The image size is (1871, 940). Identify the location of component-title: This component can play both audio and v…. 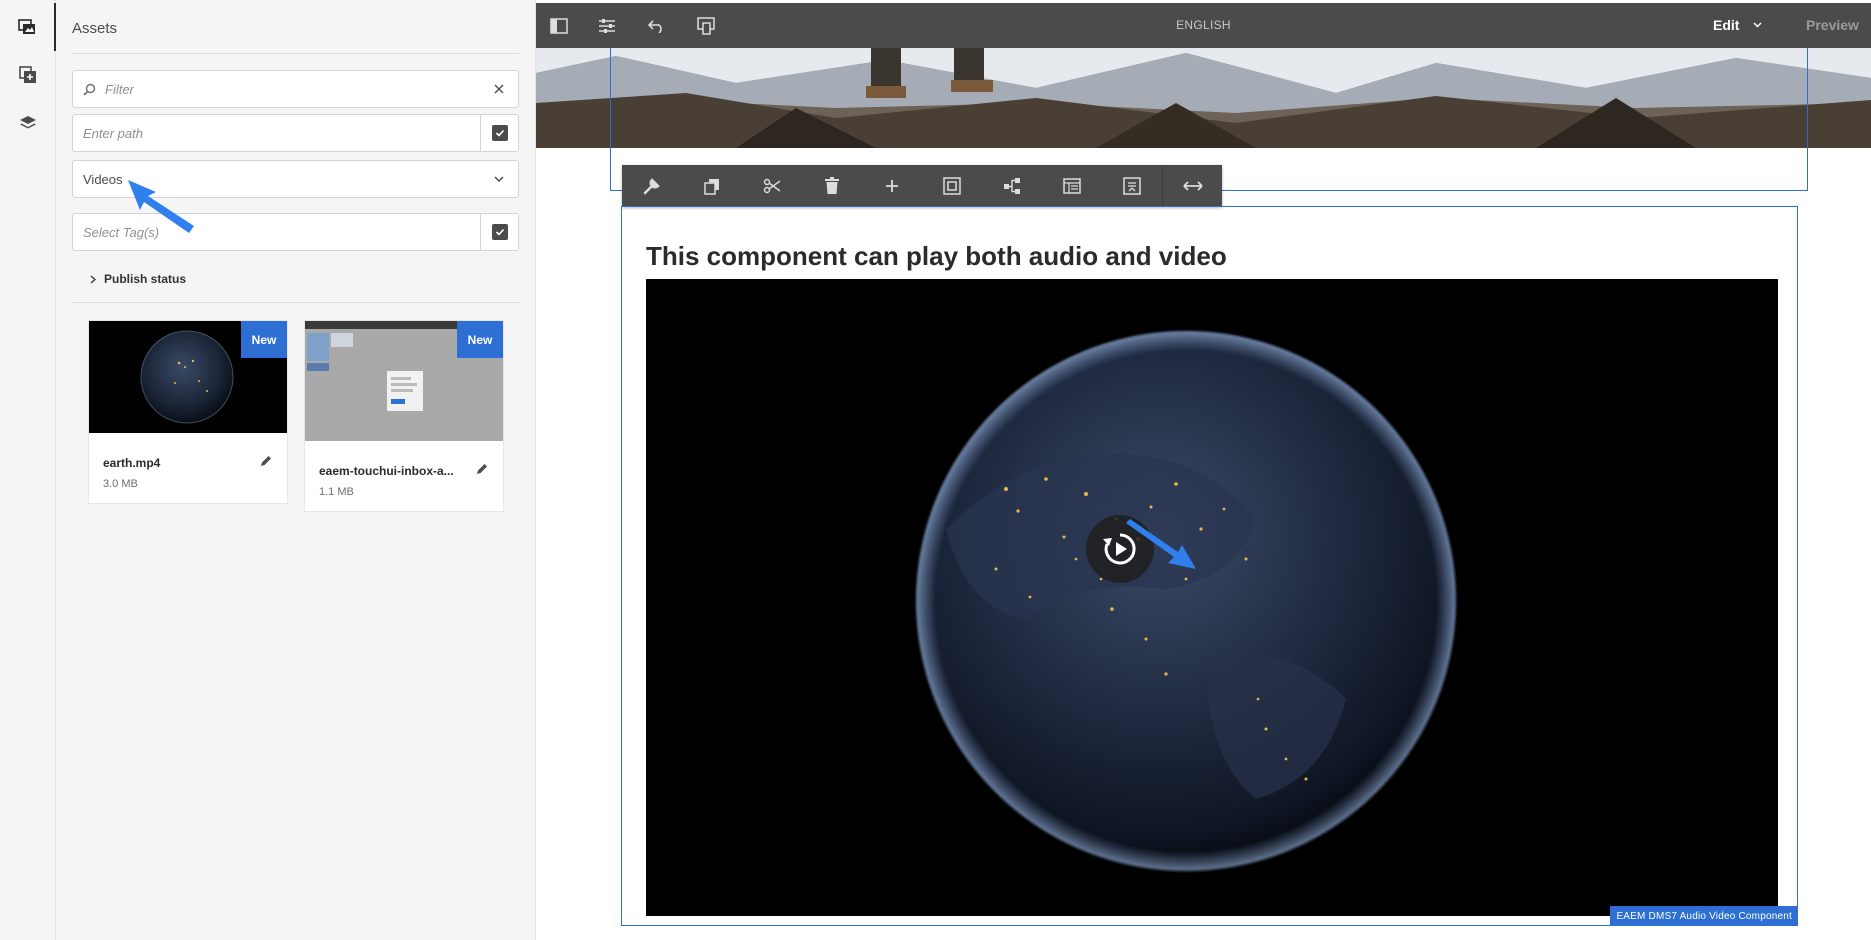
(936, 256).